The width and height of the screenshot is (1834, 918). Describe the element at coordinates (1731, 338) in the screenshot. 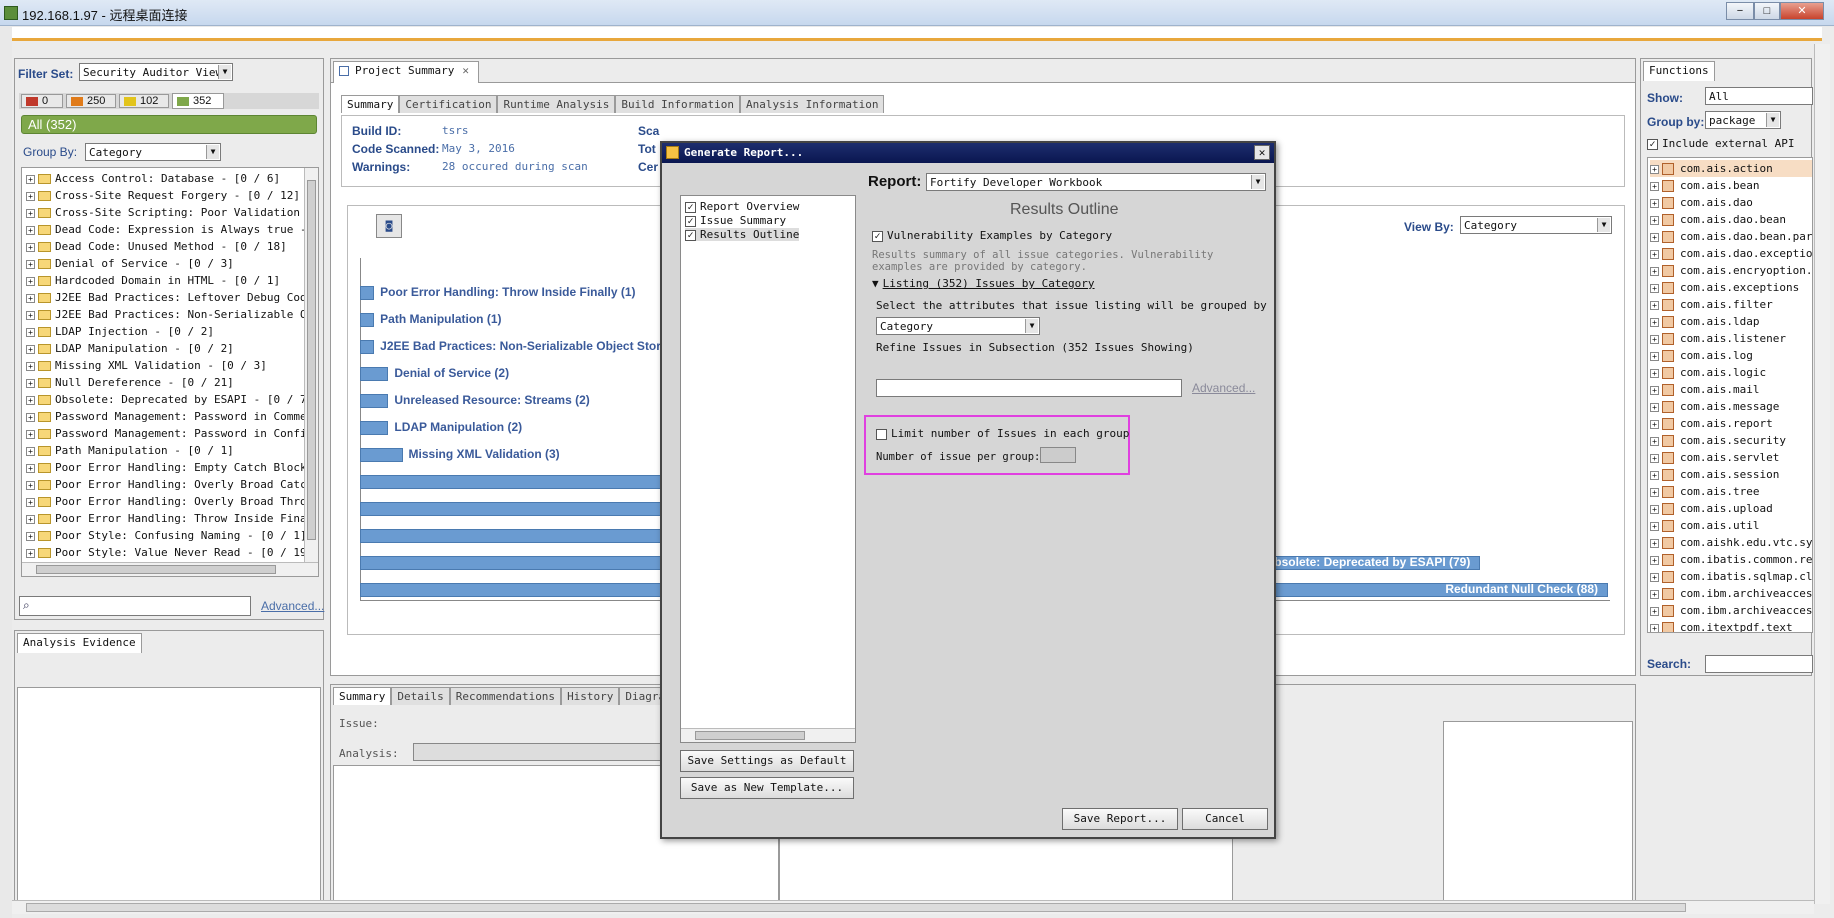

I see `package-item: + com.ais.listener` at that location.